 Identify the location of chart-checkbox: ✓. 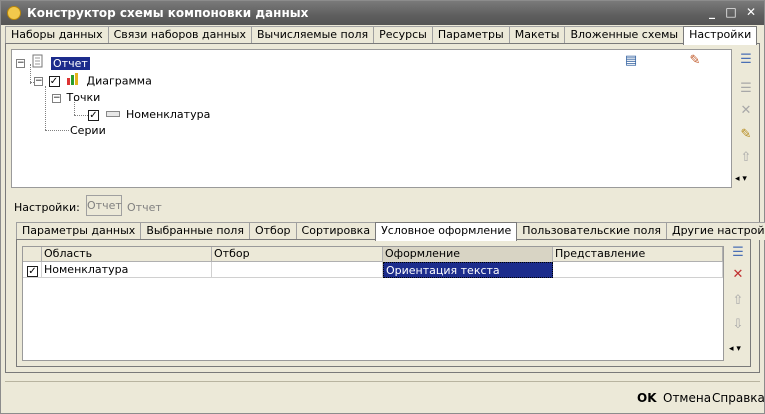
(54, 81).